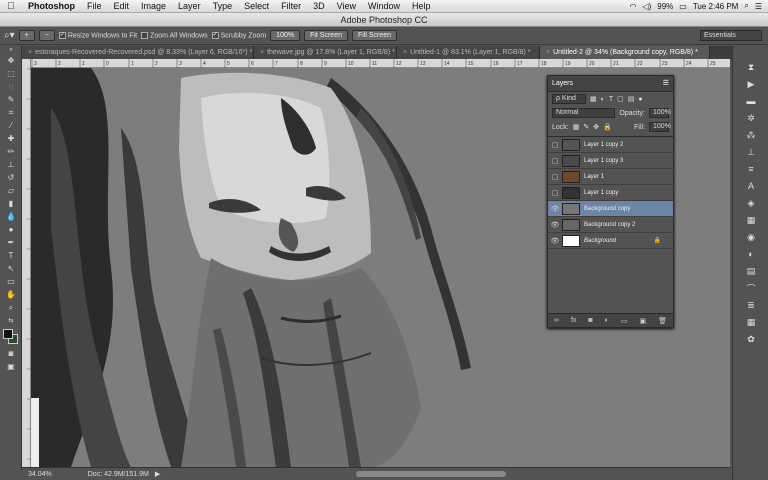 Image resolution: width=768 pixels, height=480 pixels. What do you see at coordinates (11, 216) in the screenshot?
I see `blur-icon: 💧` at bounding box center [11, 216].